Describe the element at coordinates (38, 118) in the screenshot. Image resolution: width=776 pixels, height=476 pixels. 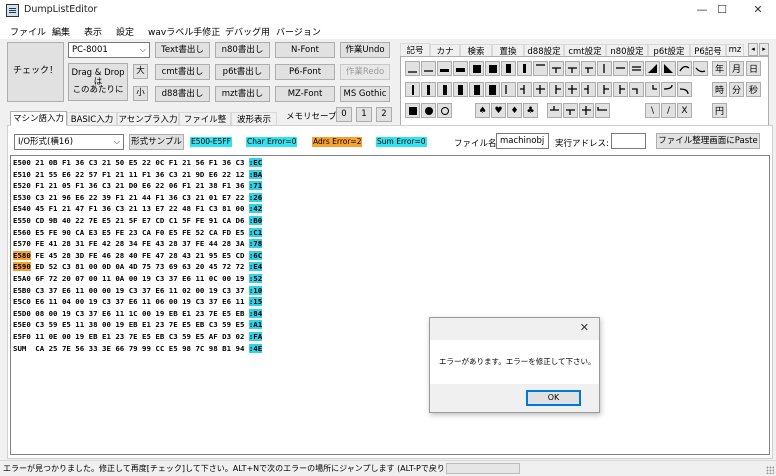
I see `tab-machine-code: マシン語入力` at that location.